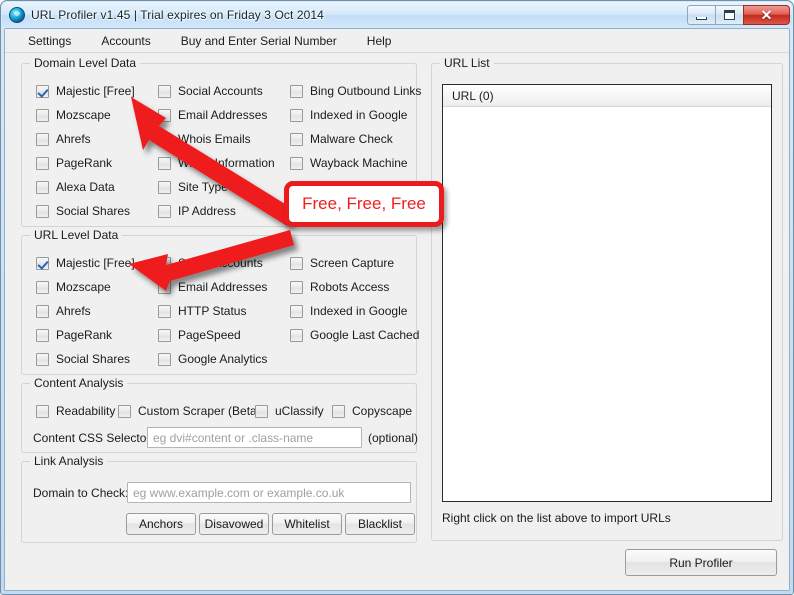 This screenshot has width=794, height=595. I want to click on checkbox-domain-whois-information: Whois Information, so click(216, 163).